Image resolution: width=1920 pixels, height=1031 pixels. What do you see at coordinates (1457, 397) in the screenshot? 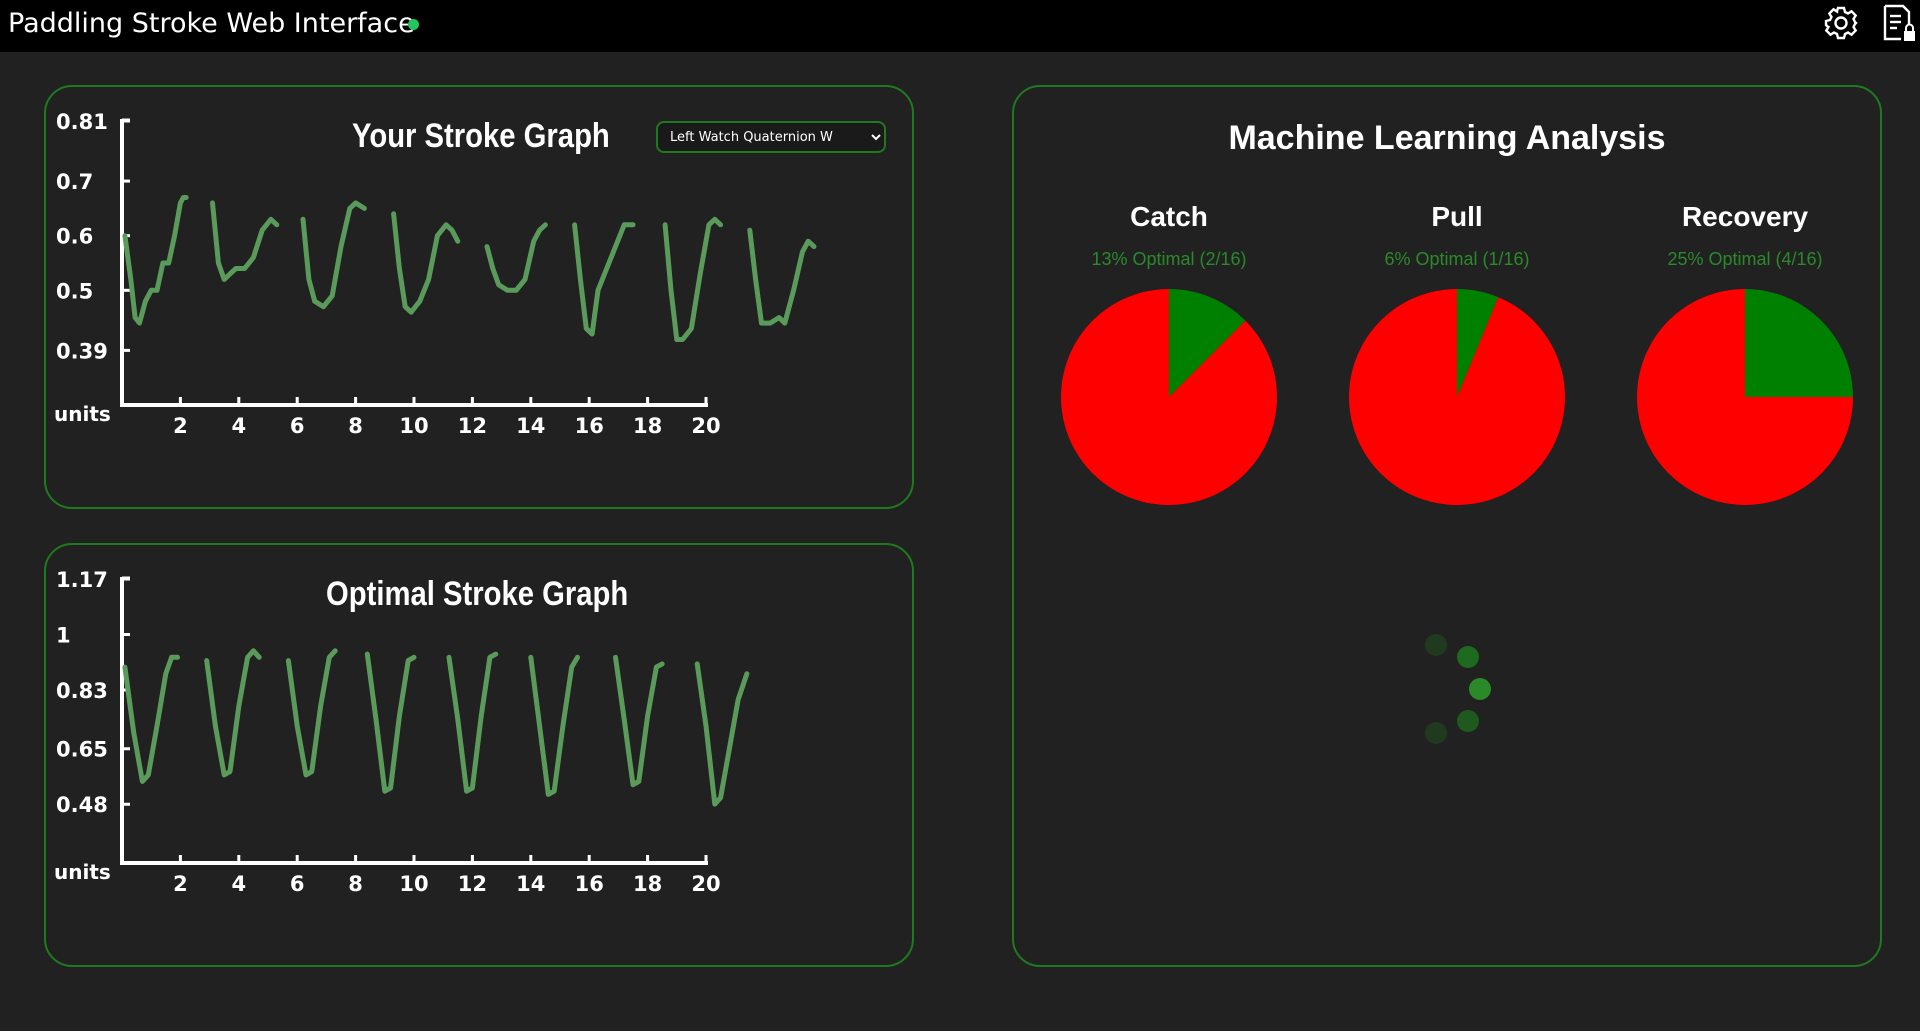
I see `pull-pie-chart` at bounding box center [1457, 397].